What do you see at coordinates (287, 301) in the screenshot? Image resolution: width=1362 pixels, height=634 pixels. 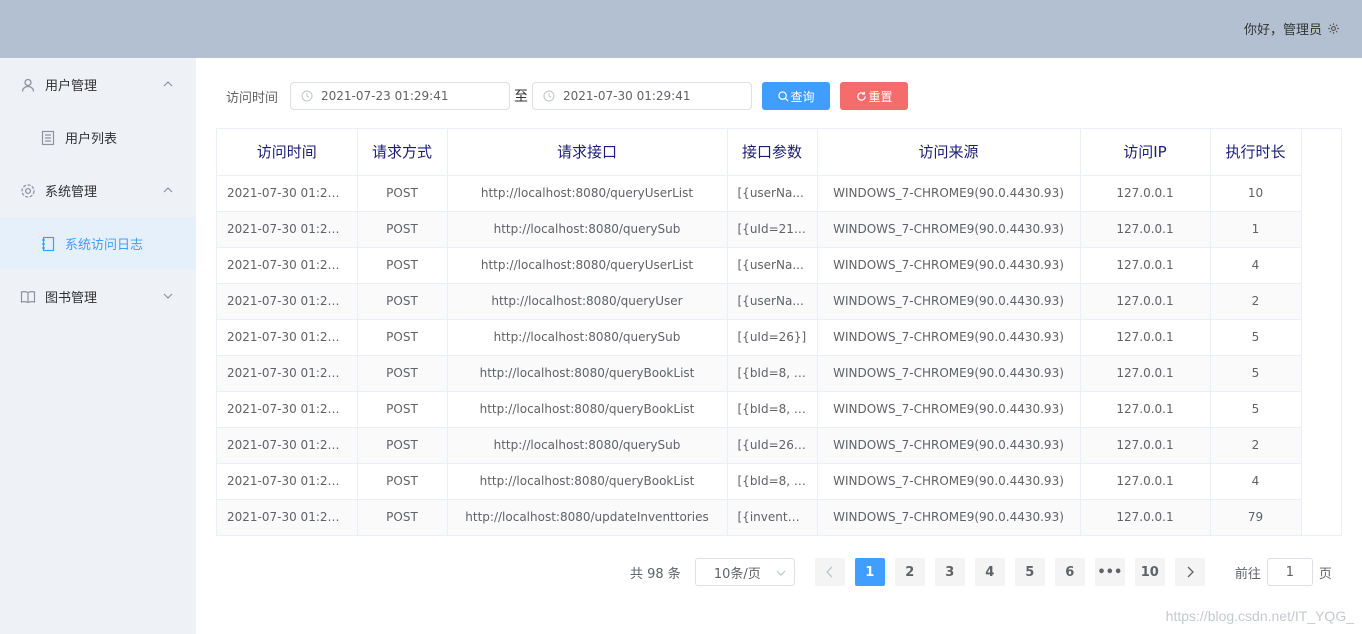 I see `table-cell: 2021-07-30 01:29:24` at bounding box center [287, 301].